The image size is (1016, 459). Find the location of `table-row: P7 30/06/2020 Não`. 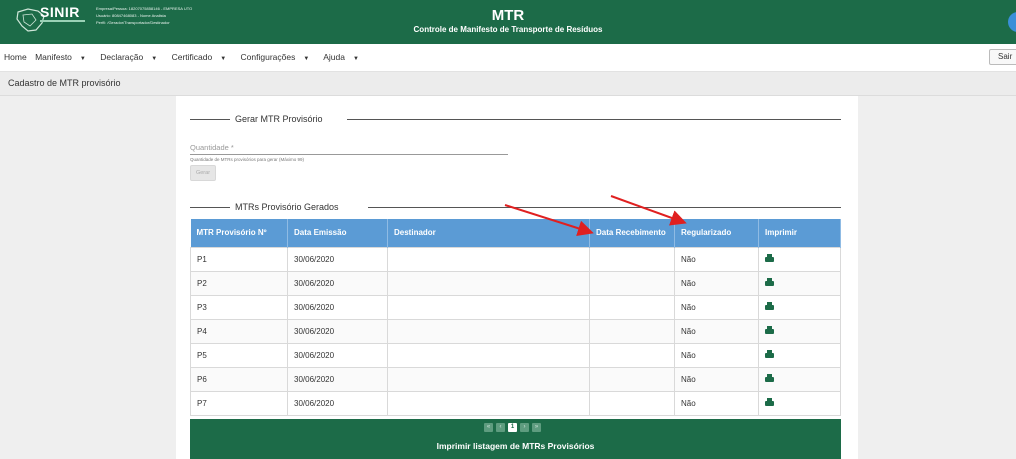

table-row: P7 30/06/2020 Não is located at coordinates (515, 403).